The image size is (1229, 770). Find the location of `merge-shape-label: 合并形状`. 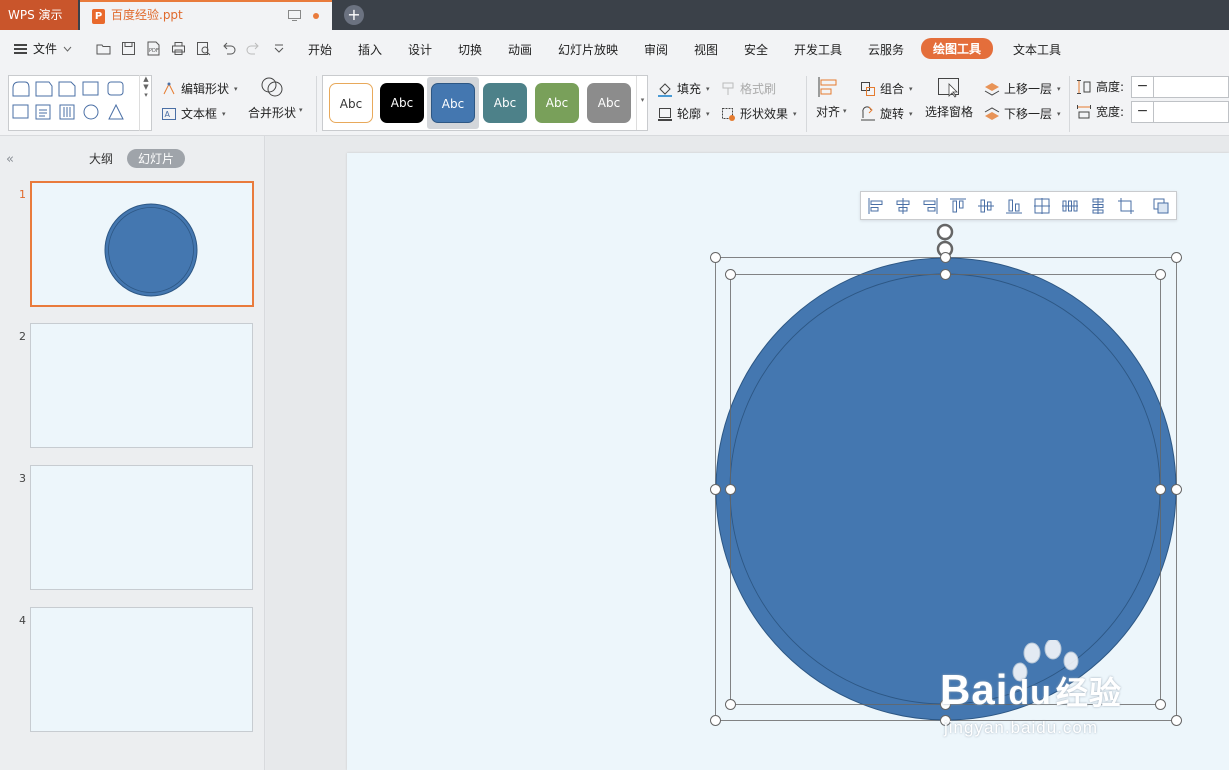

merge-shape-label: 合并形状 is located at coordinates (272, 113).